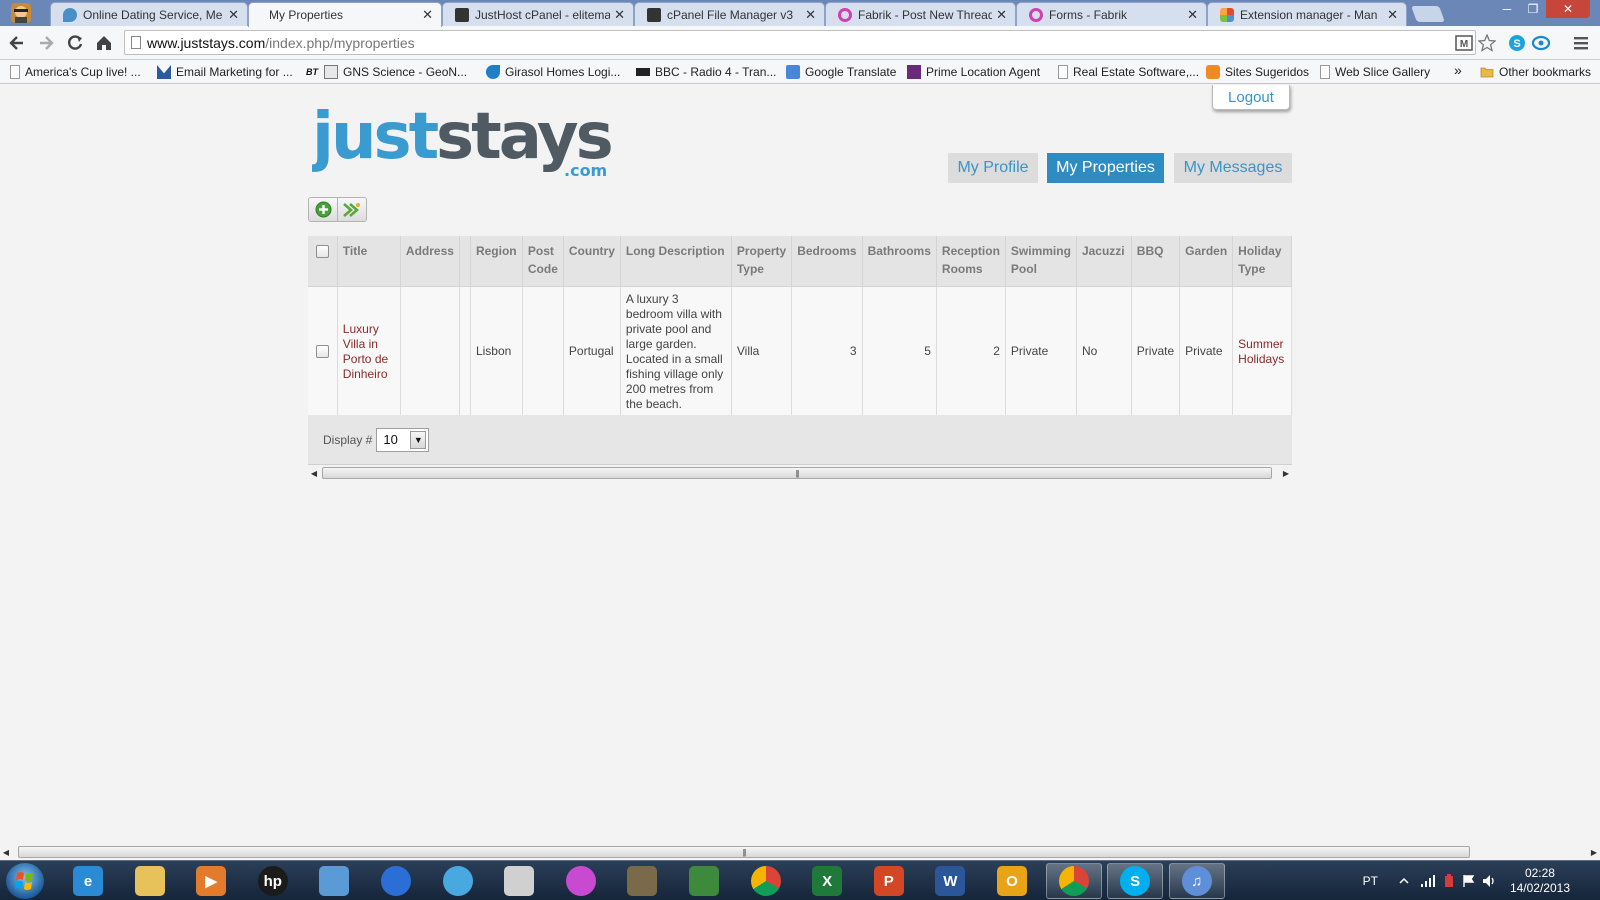 This screenshot has height=900, width=1600. Describe the element at coordinates (1404, 881) in the screenshot. I see `show-hidden-icons-arrow-icon` at that location.